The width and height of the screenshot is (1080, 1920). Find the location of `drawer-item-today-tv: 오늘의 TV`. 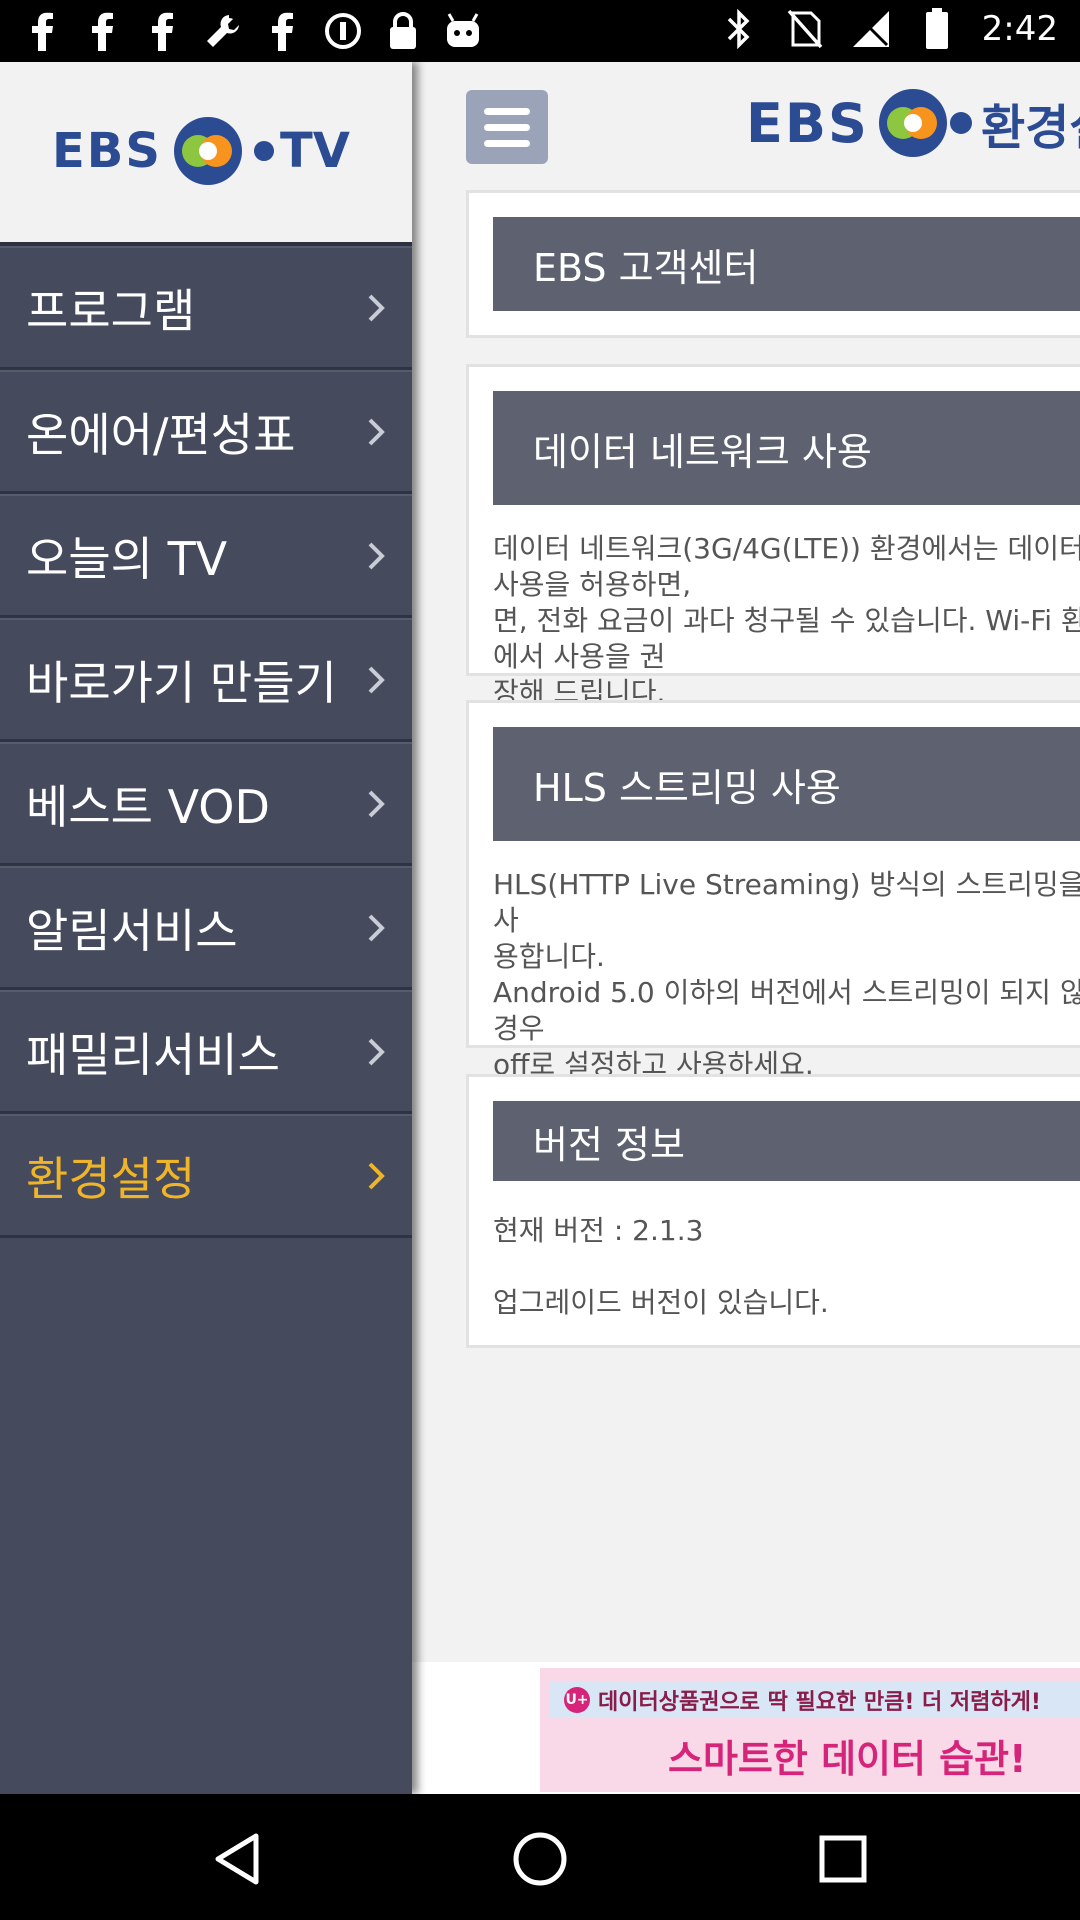

drawer-item-today-tv: 오늘의 TV is located at coordinates (206, 556).